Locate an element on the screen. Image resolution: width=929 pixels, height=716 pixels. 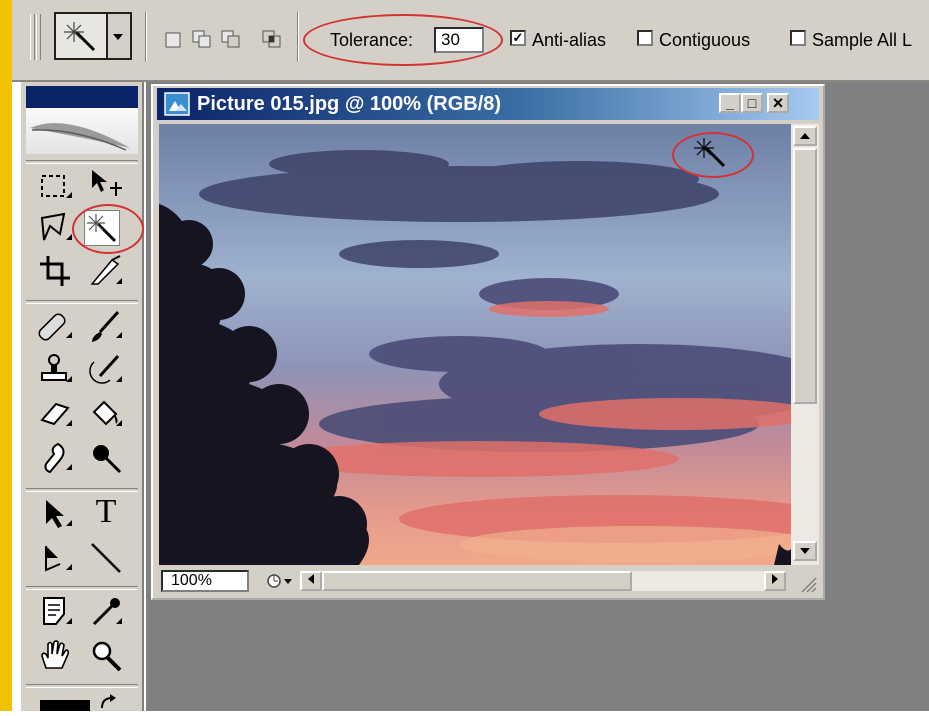
pen-icon is located at coordinates (58, 559).